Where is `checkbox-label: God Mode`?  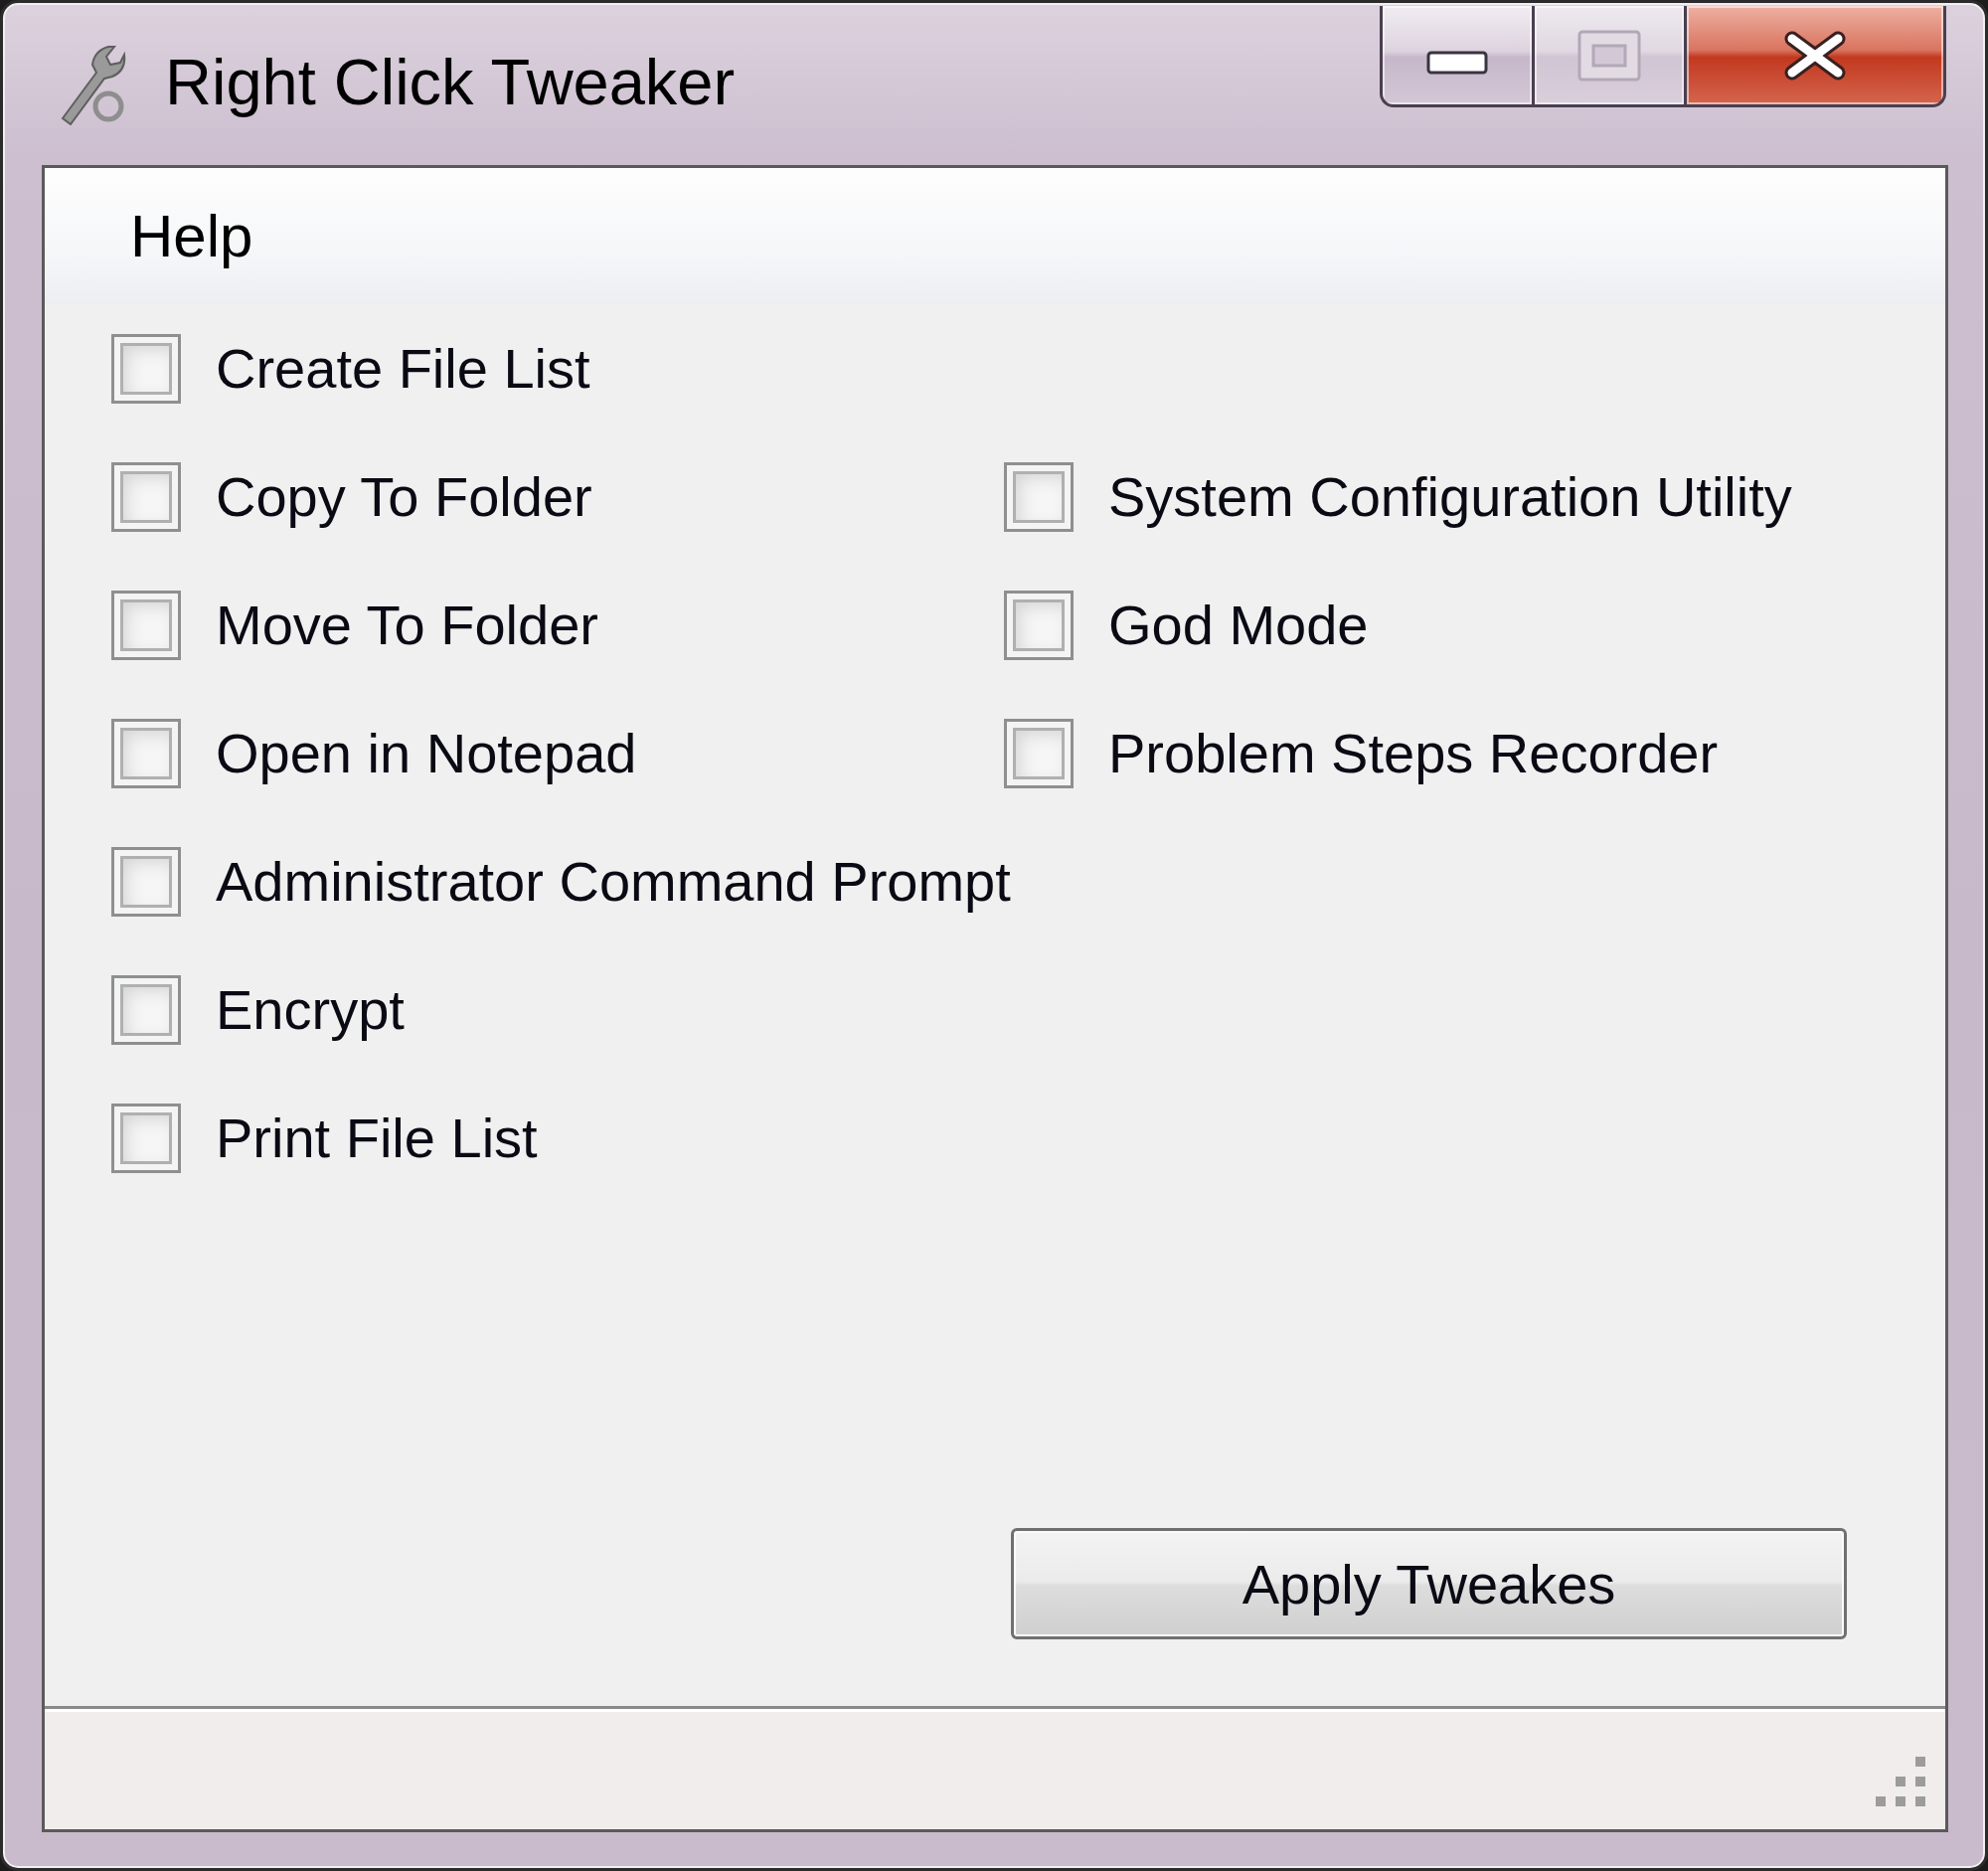
checkbox-label: God Mode is located at coordinates (1238, 625).